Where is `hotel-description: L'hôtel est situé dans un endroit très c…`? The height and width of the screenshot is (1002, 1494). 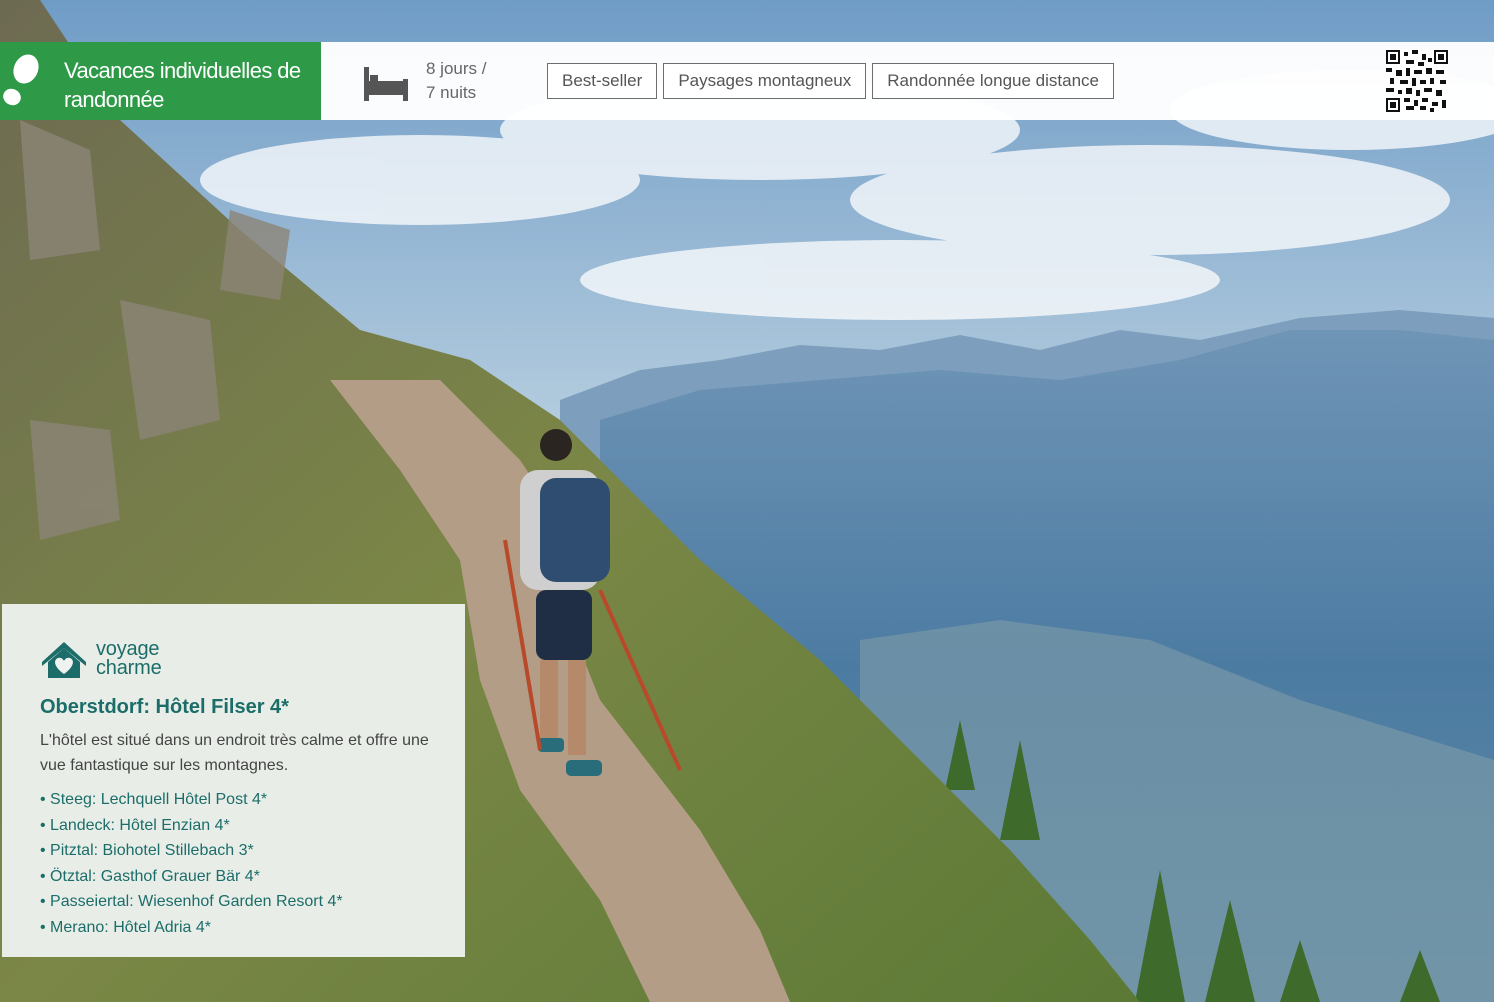
hotel-description: L'hôtel est situé dans un endroit très c… is located at coordinates (234, 753).